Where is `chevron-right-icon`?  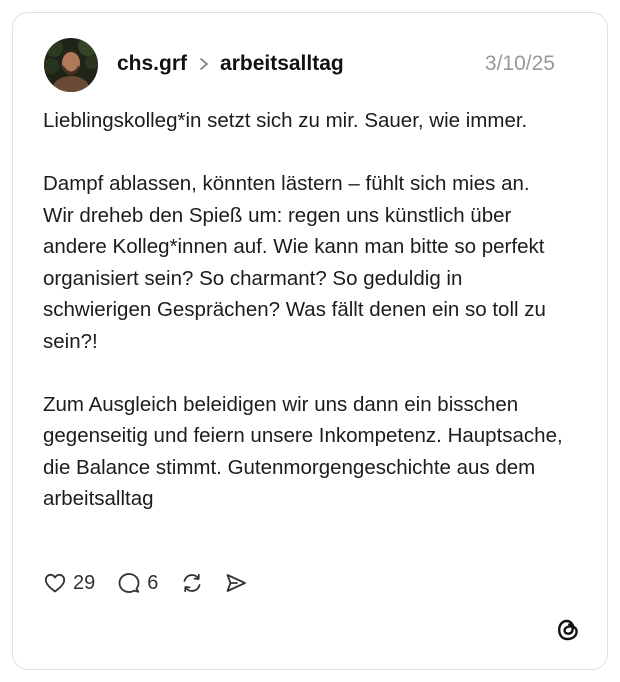
chevron-right-icon is located at coordinates (204, 64).